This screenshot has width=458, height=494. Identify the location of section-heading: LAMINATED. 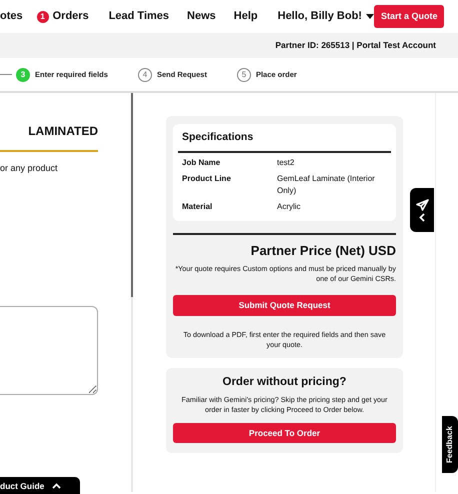
(49, 122).